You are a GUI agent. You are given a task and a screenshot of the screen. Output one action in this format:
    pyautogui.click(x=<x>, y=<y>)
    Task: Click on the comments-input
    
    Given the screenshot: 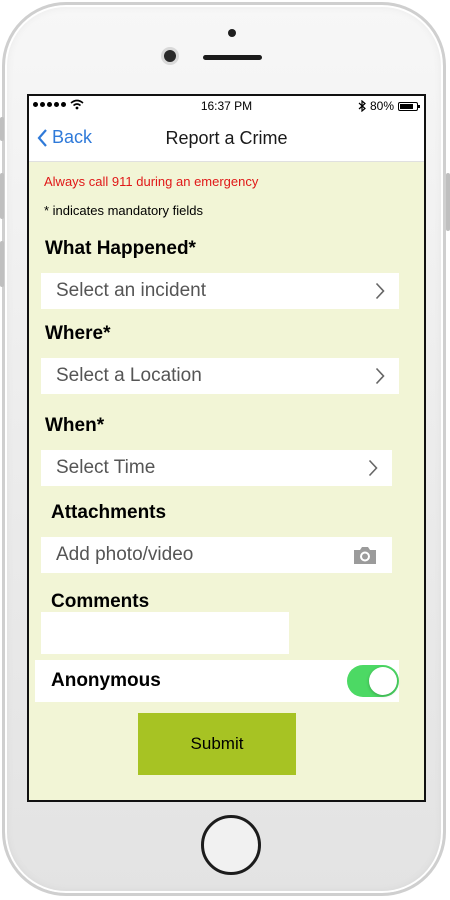 What is the action you would take?
    pyautogui.click(x=165, y=633)
    